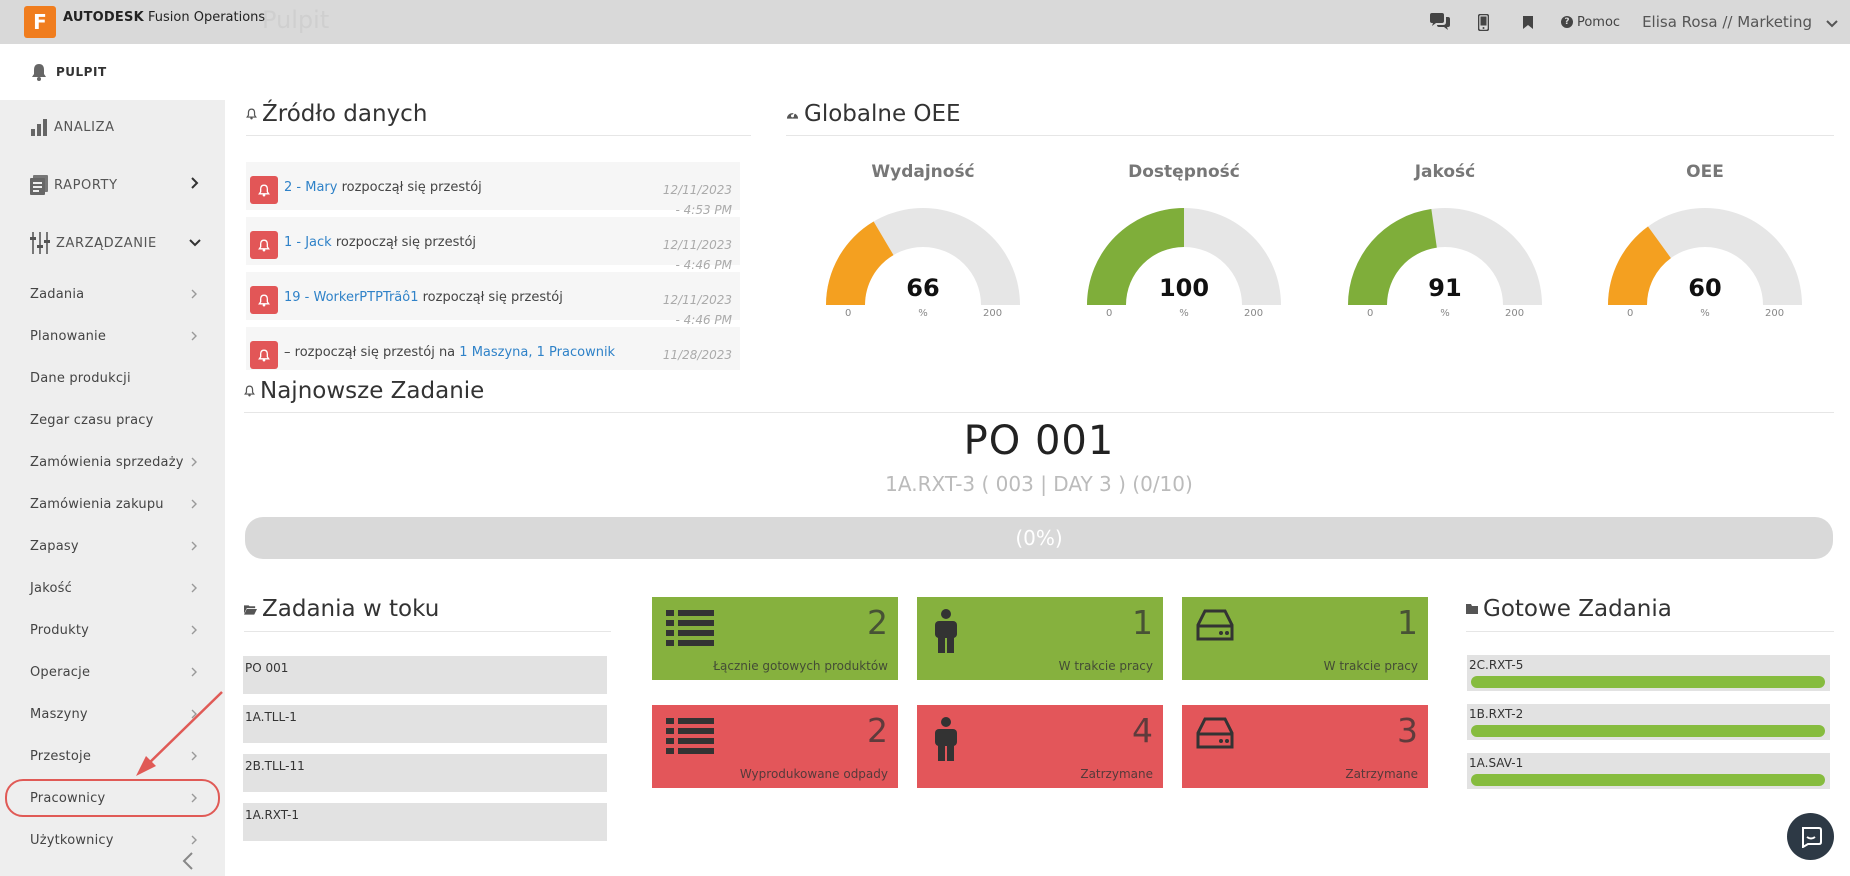 The height and width of the screenshot is (876, 1850). Describe the element at coordinates (813, 774) in the screenshot. I see `stat-tile-label: Wyprodukowane odpady` at that location.